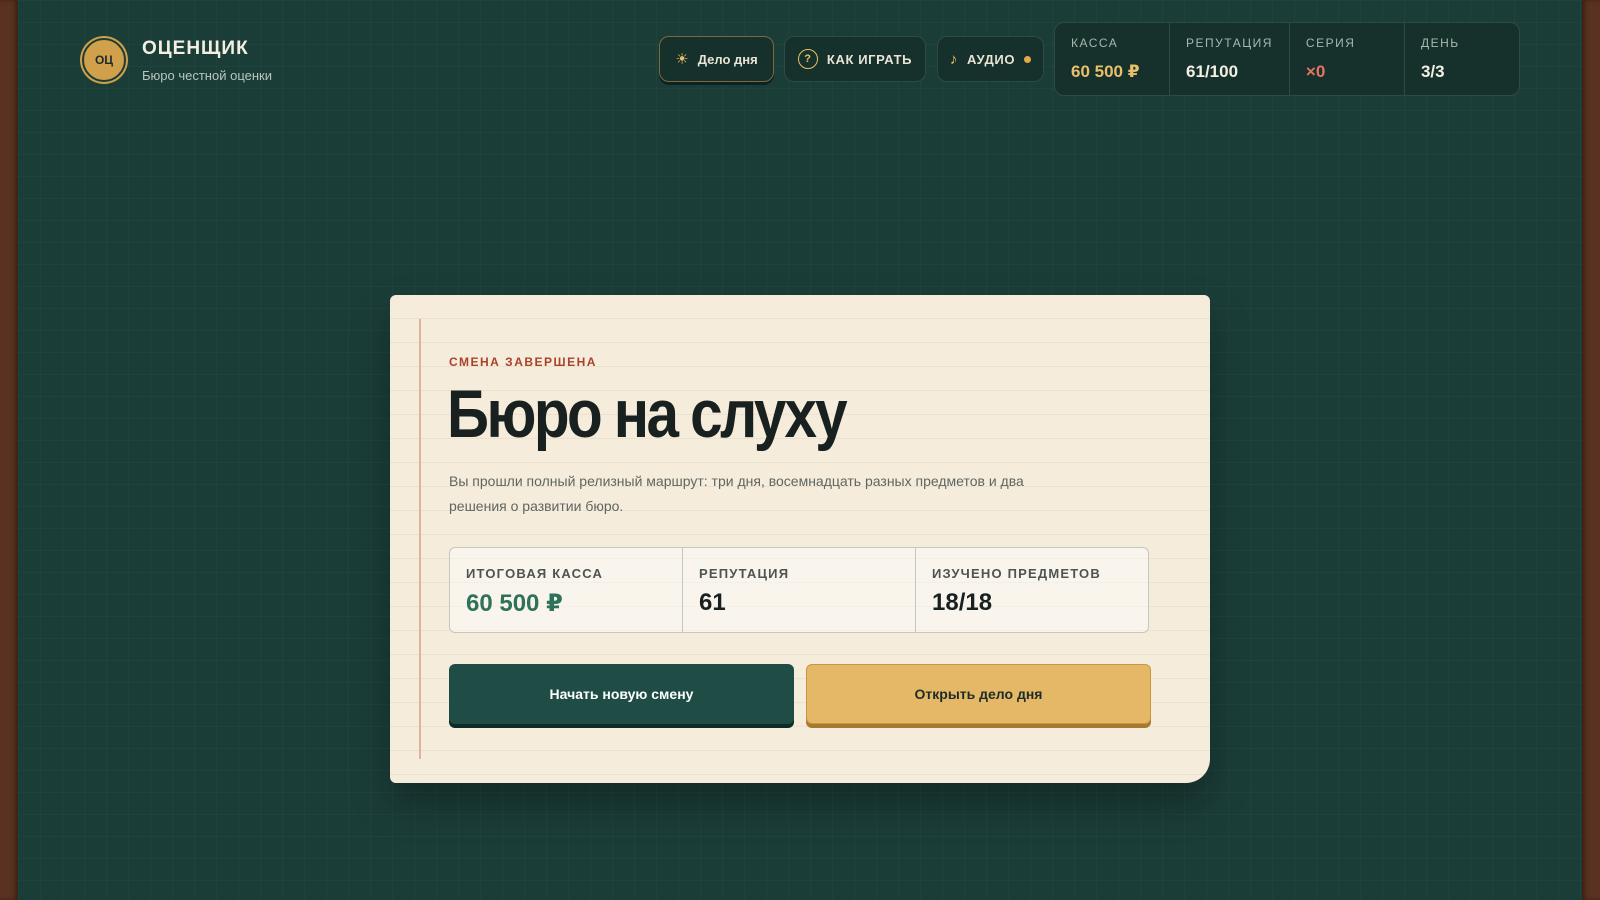 The height and width of the screenshot is (900, 1600). I want to click on stat-value: 60 500 ₽, so click(1105, 71).